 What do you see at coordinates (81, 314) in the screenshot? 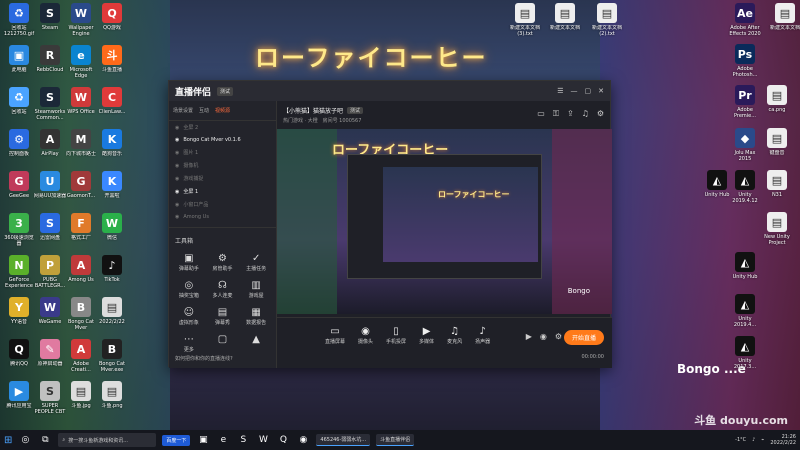
I see `desktop-icon: B Bongo Cat Mver` at bounding box center [81, 314].